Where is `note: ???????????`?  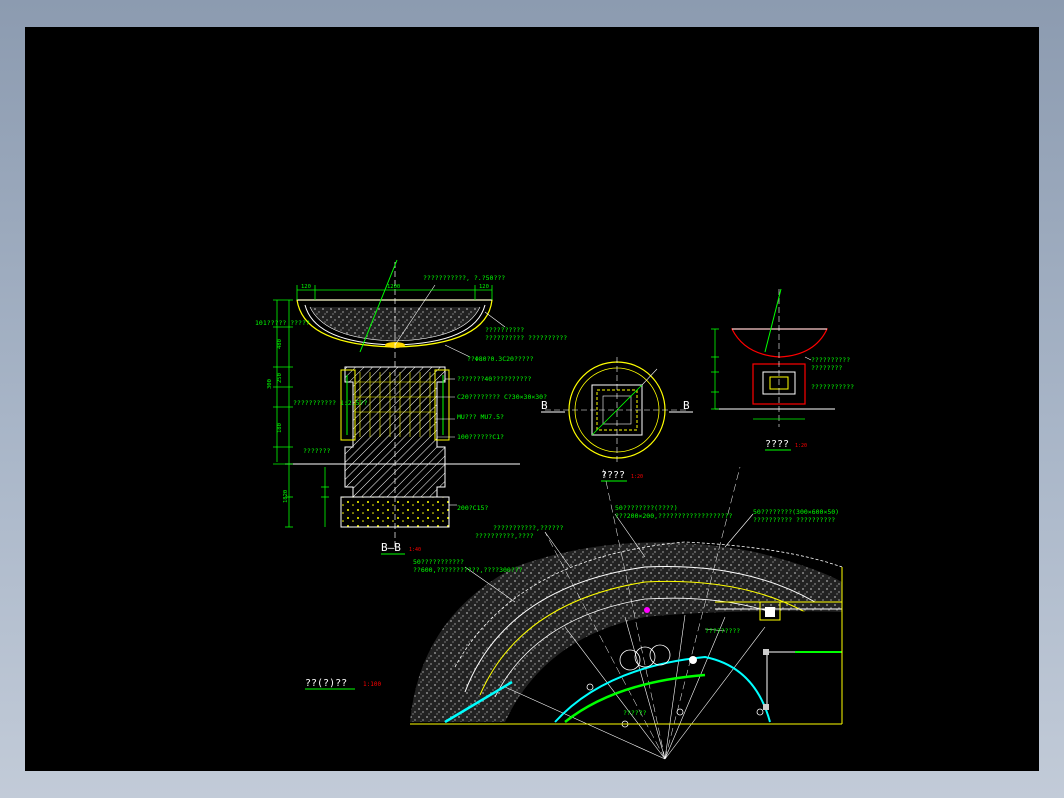
note: ??????????? is located at coordinates (832, 387).